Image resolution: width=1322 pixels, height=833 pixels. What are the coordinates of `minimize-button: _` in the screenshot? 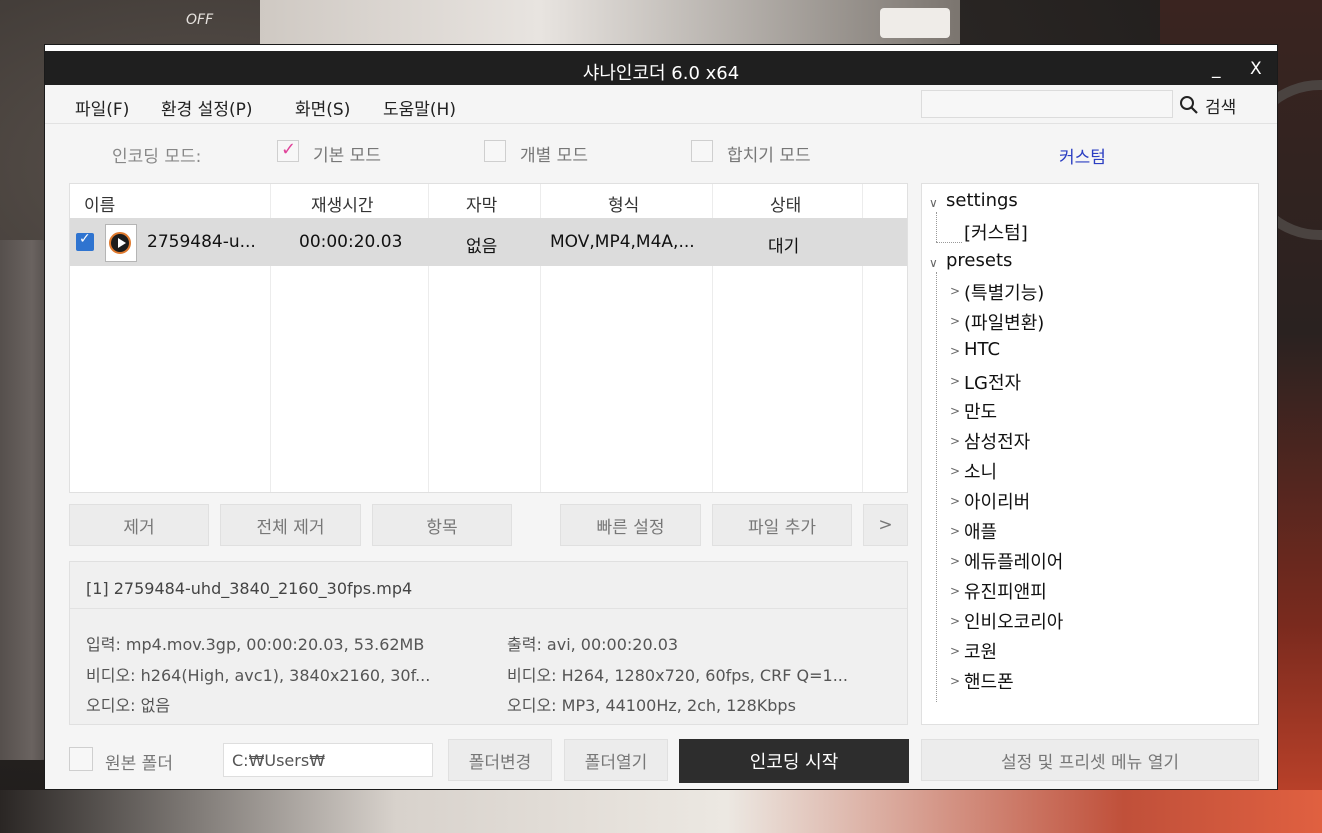 It's located at (1216, 69).